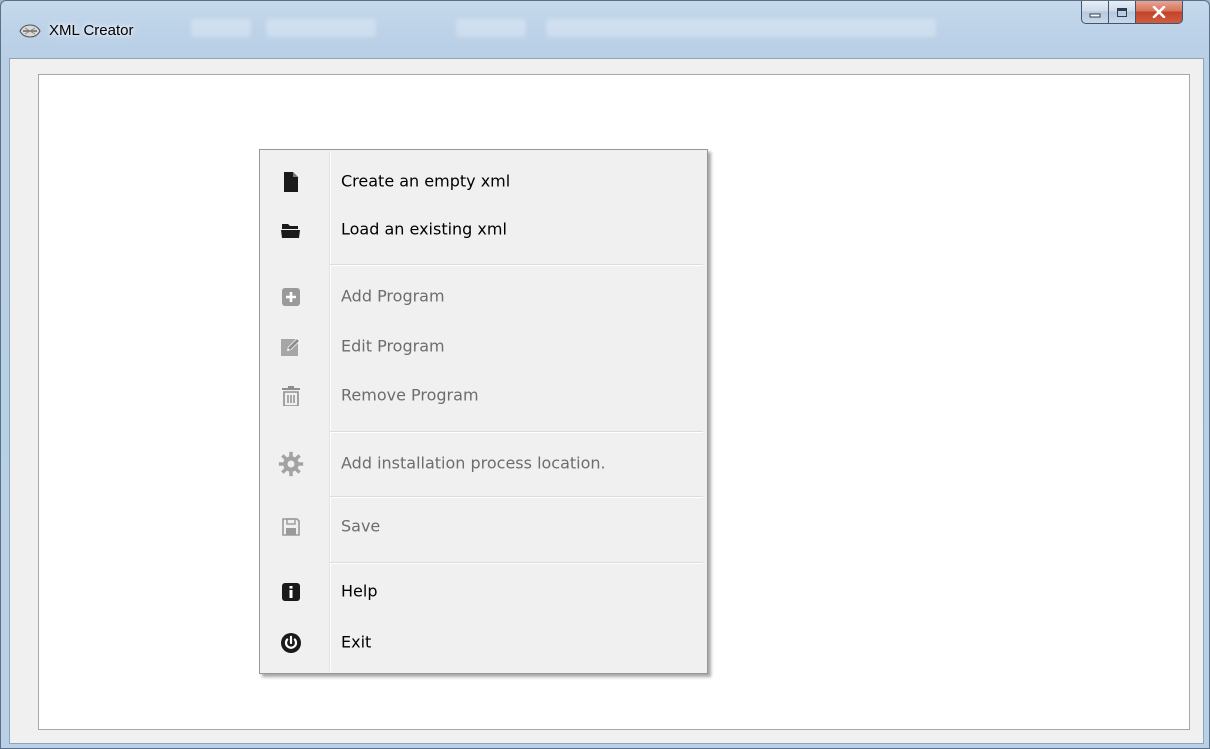  What do you see at coordinates (483, 643) in the screenshot?
I see `menu-item-exit: Exit` at bounding box center [483, 643].